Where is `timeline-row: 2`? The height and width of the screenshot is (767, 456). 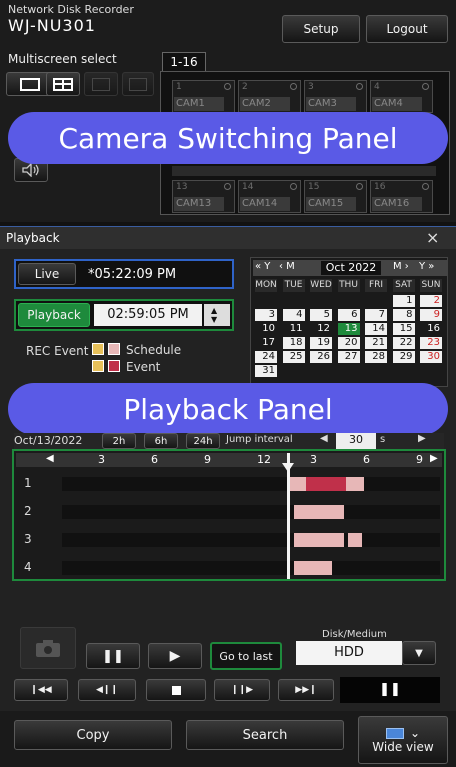 timeline-row: 2 is located at coordinates (228, 511).